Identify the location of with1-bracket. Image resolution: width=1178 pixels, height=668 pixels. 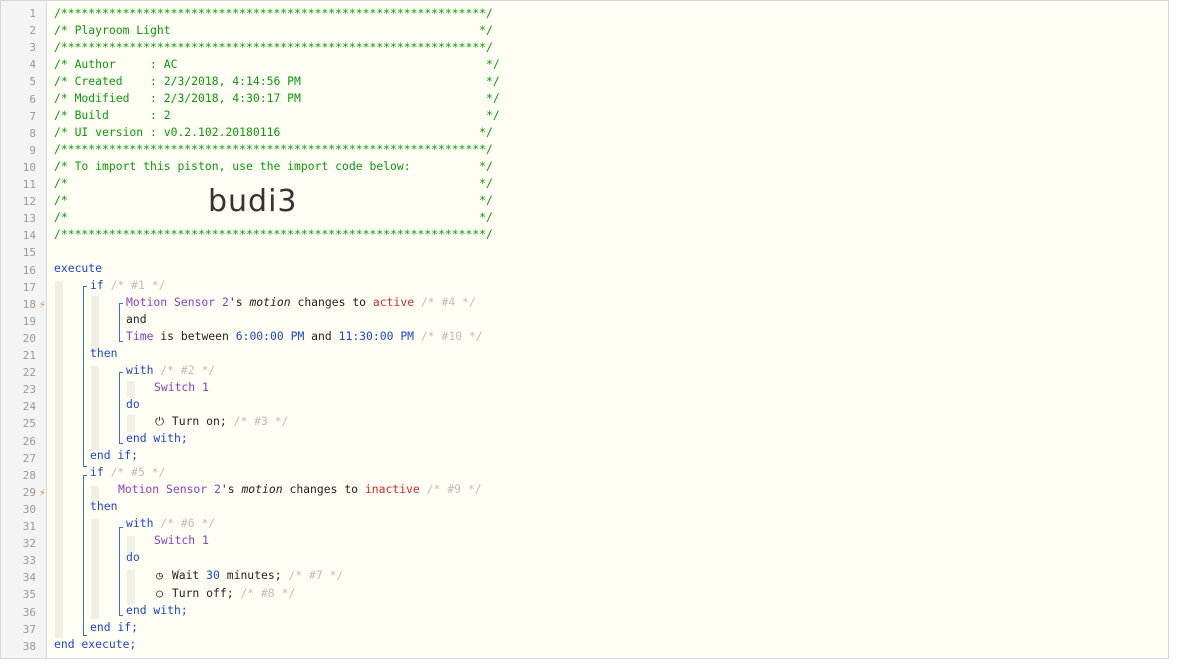
(119, 407).